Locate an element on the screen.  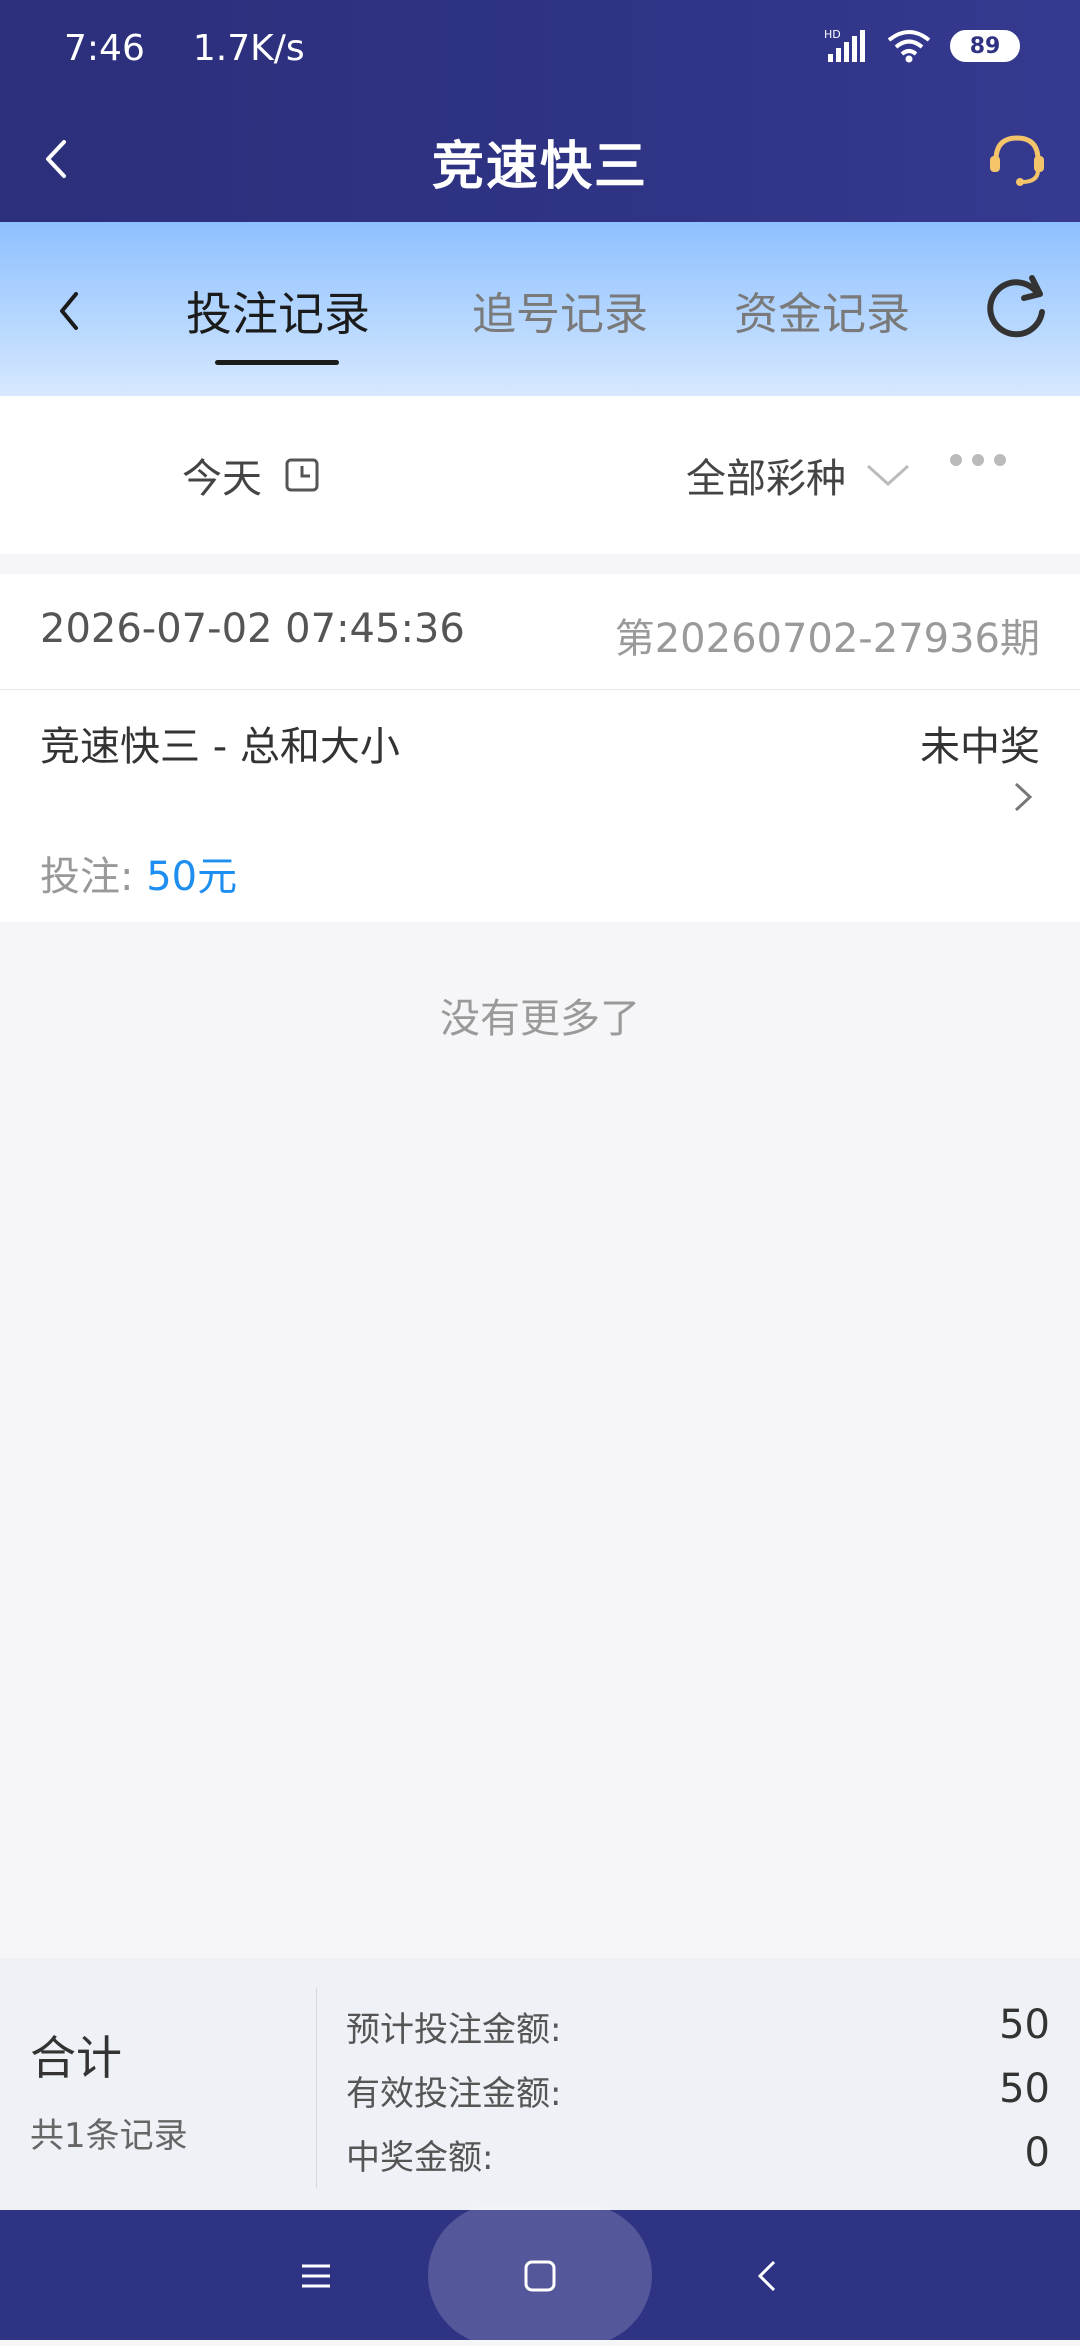
lottery-filter: 全部彩种 is located at coordinates (798, 475).